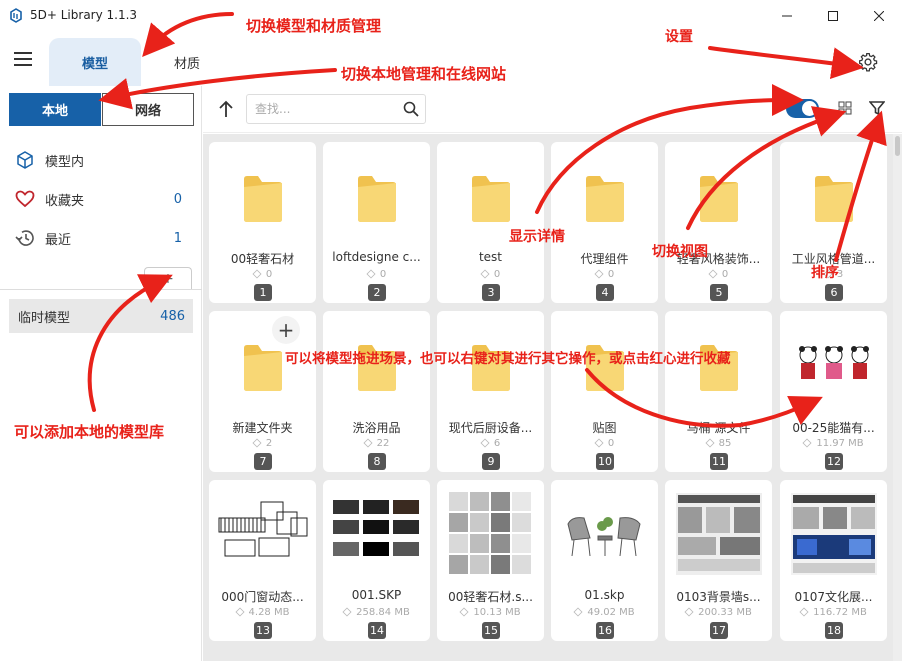  I want to click on tab-models: 模型, so click(95, 62).